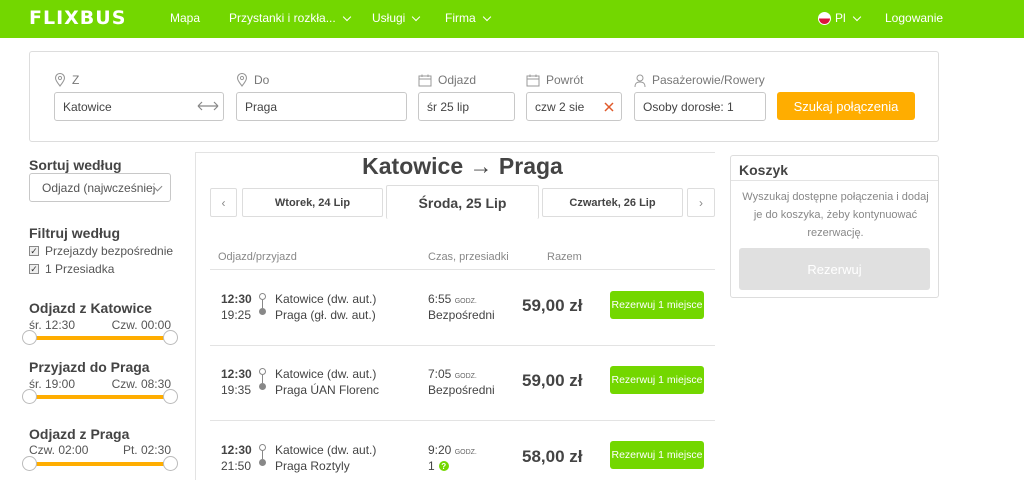 Image resolution: width=1024 pixels, height=480 pixels. I want to click on arrival-time: 19:25, so click(236, 315).